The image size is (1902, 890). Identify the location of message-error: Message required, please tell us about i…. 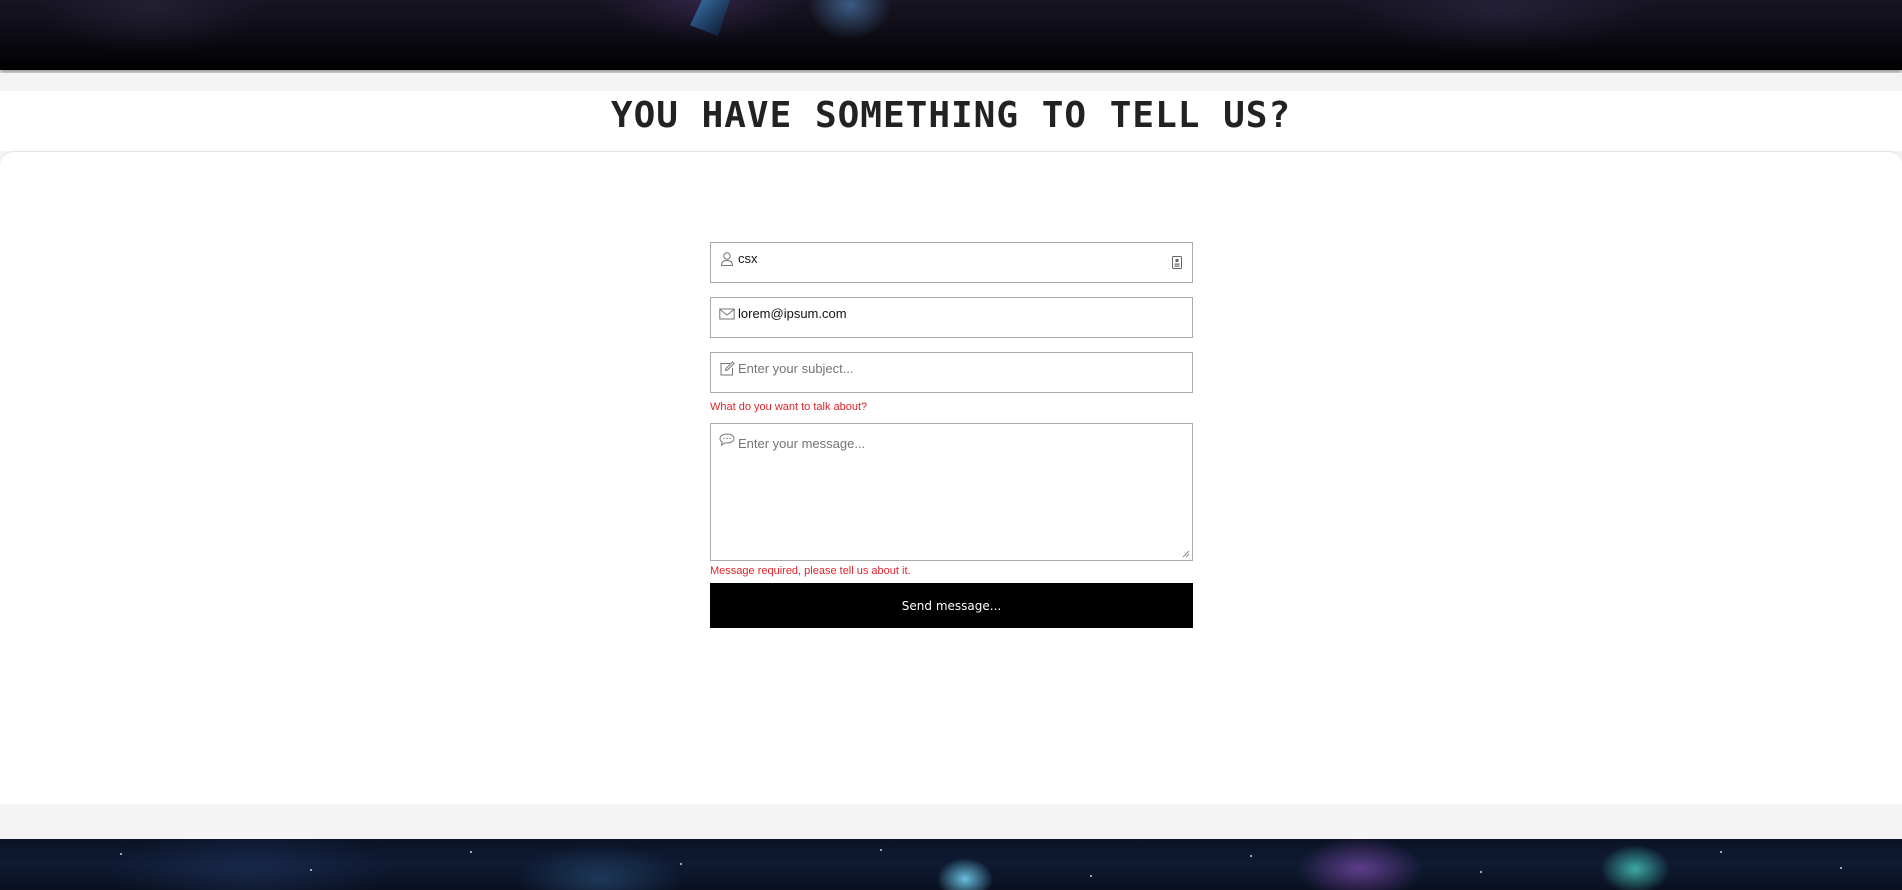
(810, 571).